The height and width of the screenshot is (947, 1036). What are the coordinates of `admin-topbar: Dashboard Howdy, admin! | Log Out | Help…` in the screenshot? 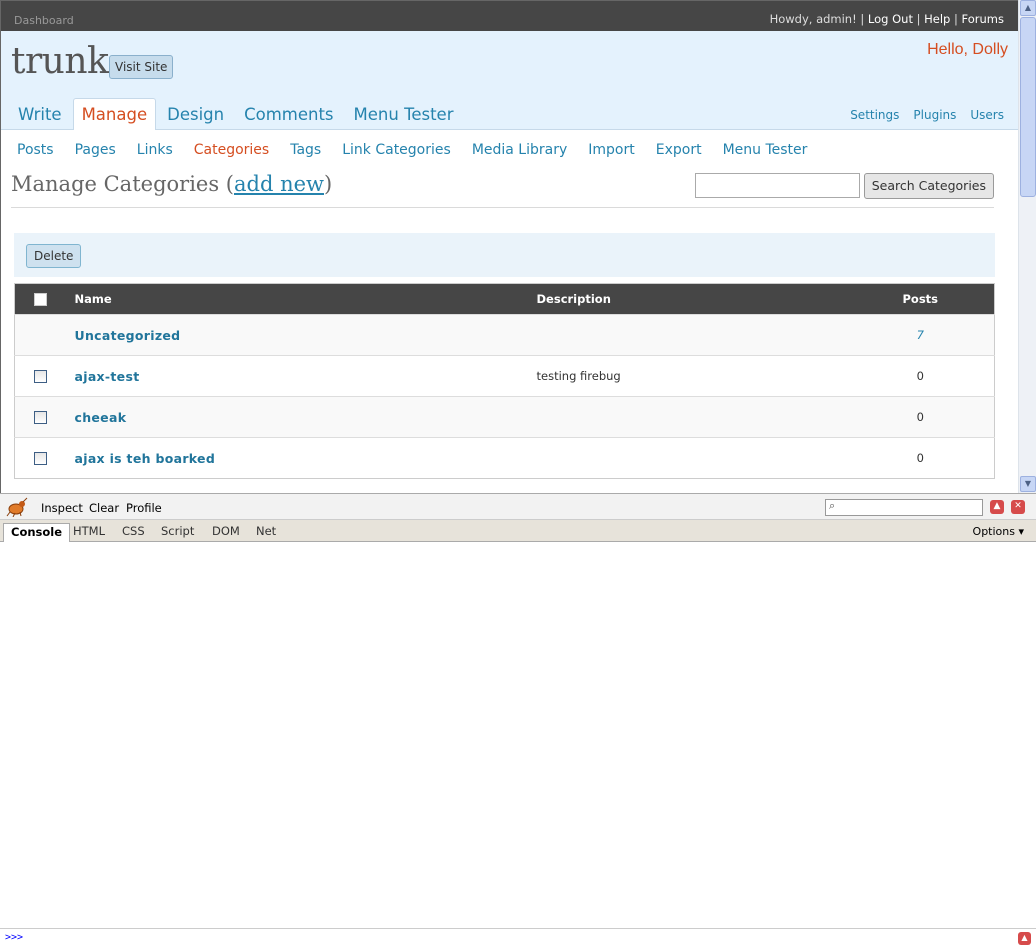 It's located at (509, 16).